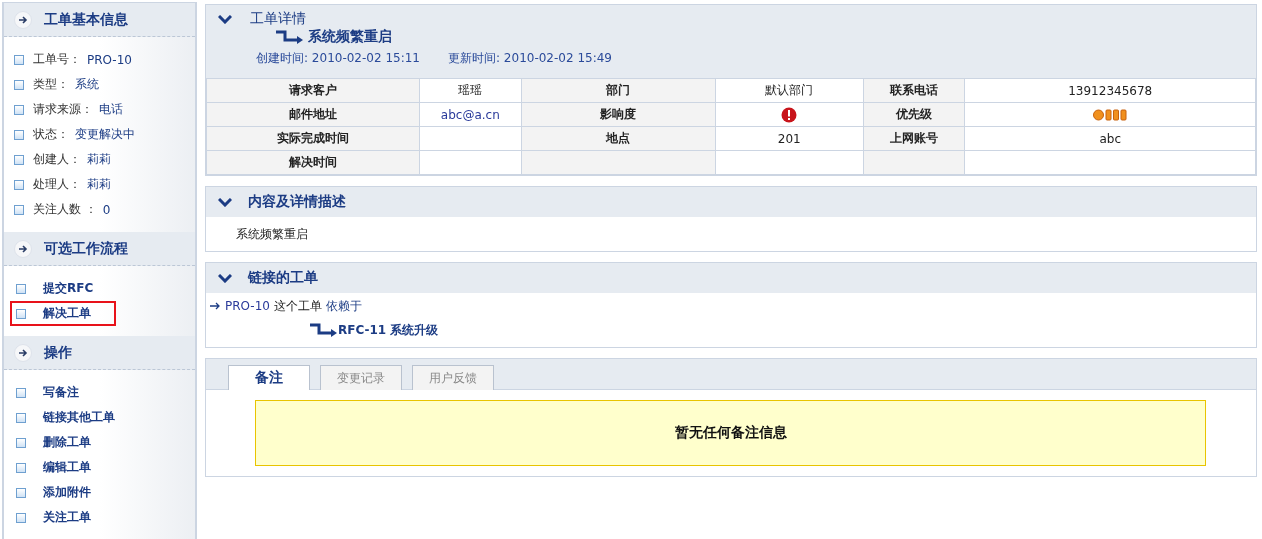 The height and width of the screenshot is (539, 1262). Describe the element at coordinates (470, 114) in the screenshot. I see `table-cell: abc@a.cn` at that location.